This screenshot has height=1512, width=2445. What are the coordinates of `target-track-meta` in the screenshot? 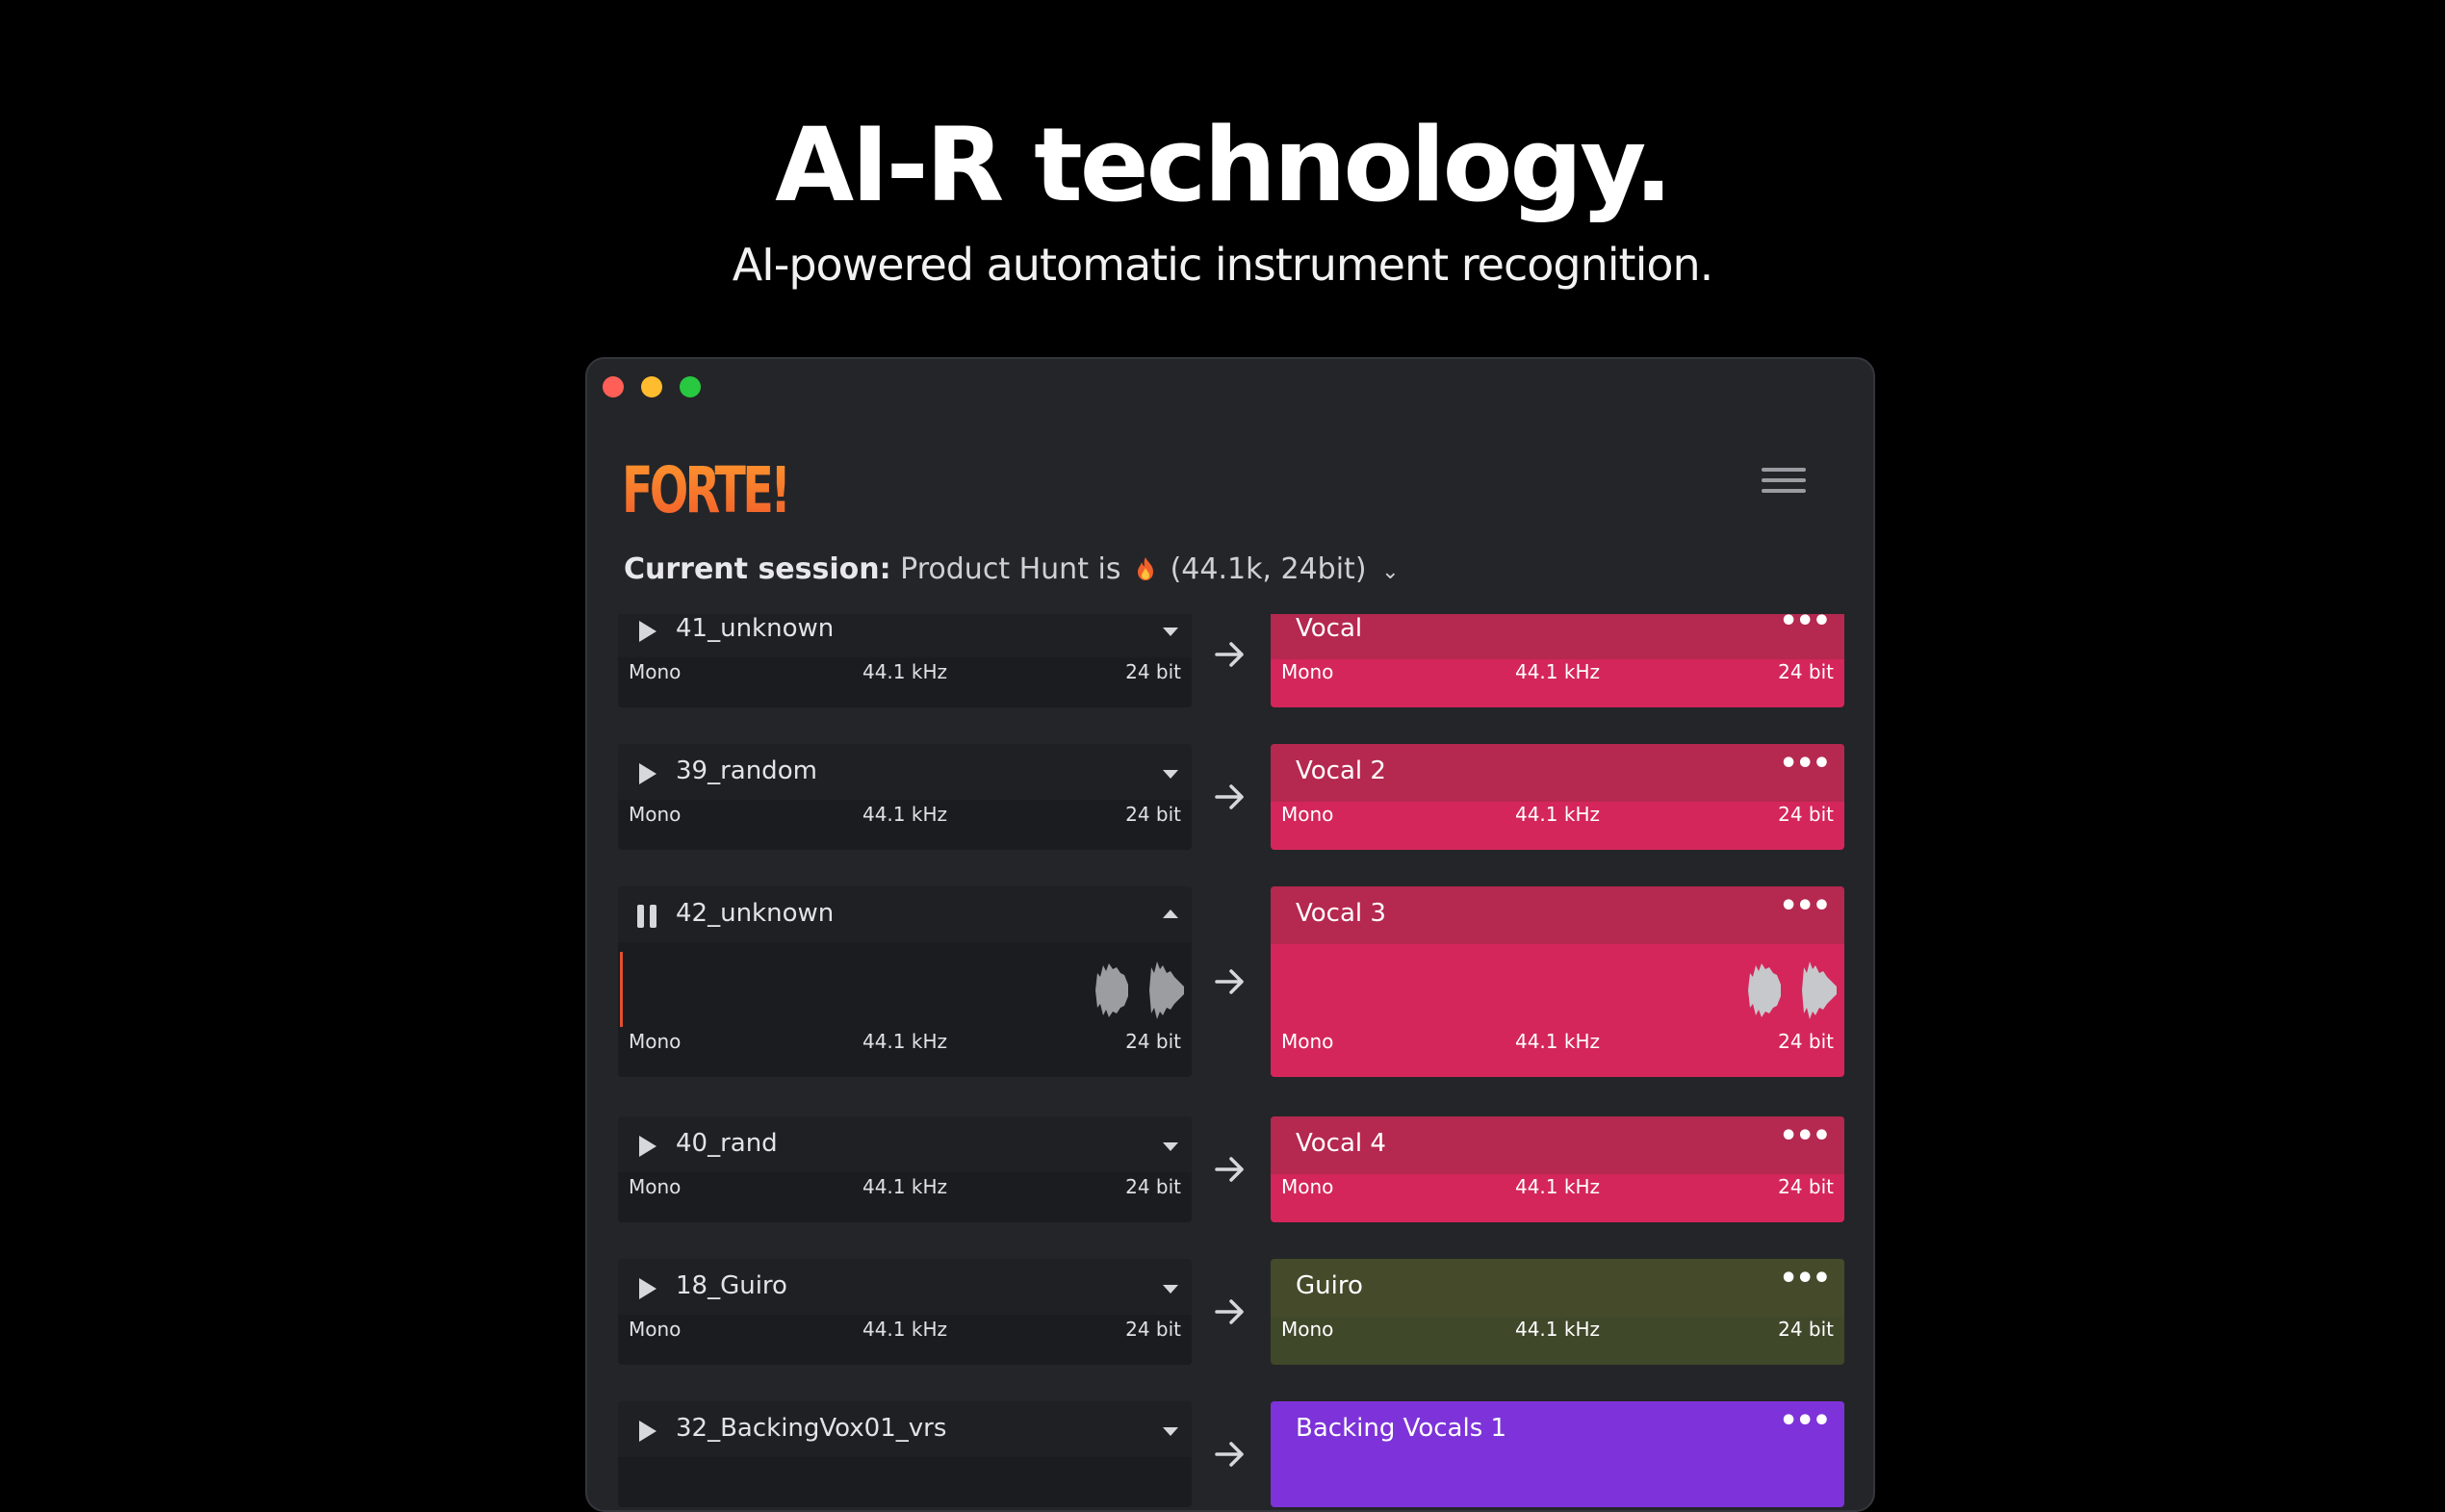 It's located at (1557, 1471).